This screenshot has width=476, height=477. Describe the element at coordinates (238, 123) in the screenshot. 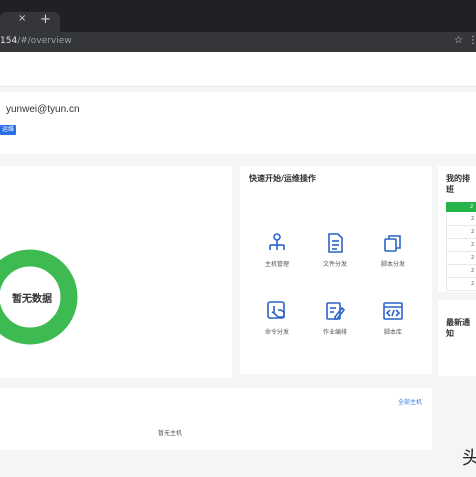

I see `user-panel` at that location.